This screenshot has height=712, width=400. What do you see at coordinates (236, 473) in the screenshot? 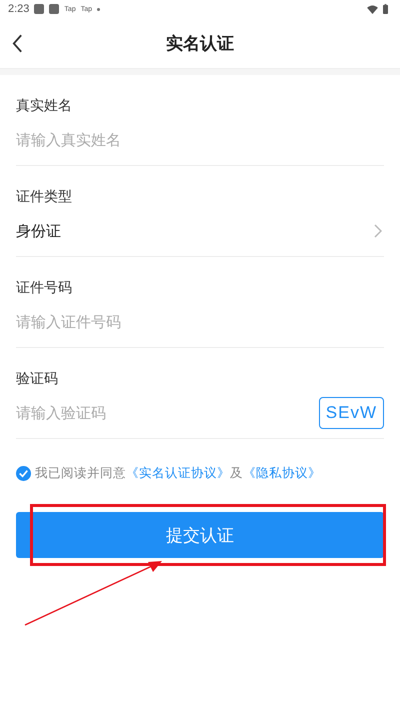
I see `agreement-text: 及` at bounding box center [236, 473].